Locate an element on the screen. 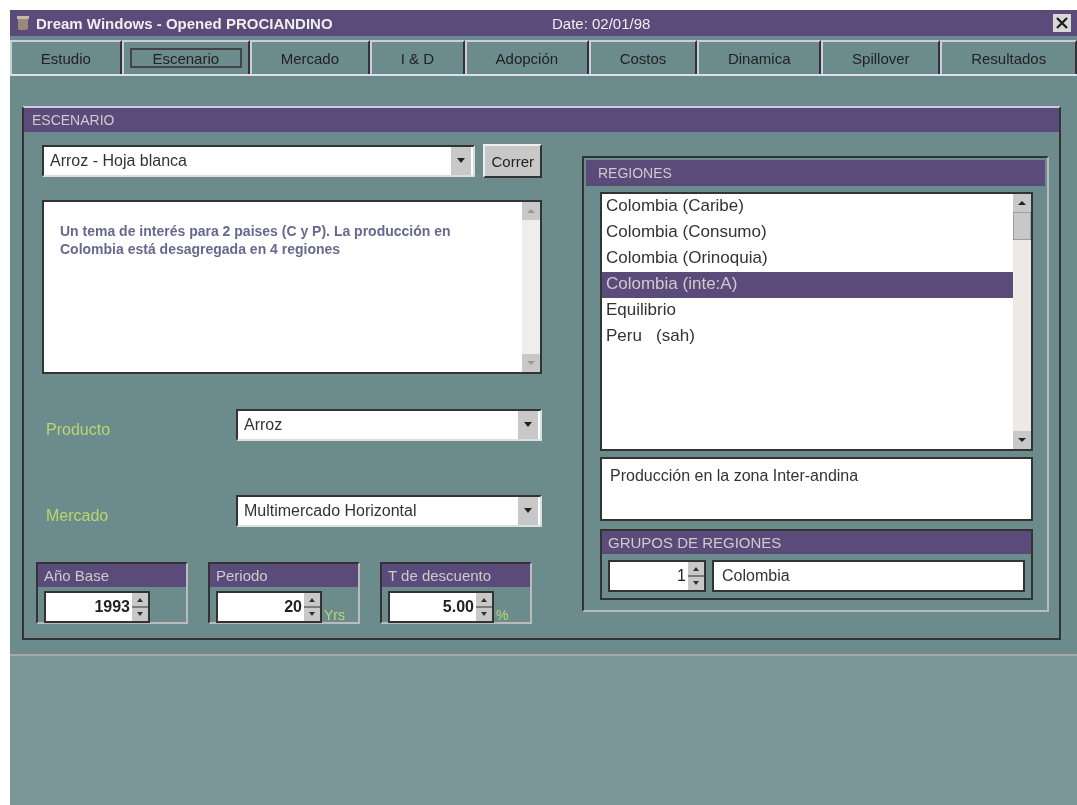 The height and width of the screenshot is (805, 1077). field-label: Producto is located at coordinates (78, 429).